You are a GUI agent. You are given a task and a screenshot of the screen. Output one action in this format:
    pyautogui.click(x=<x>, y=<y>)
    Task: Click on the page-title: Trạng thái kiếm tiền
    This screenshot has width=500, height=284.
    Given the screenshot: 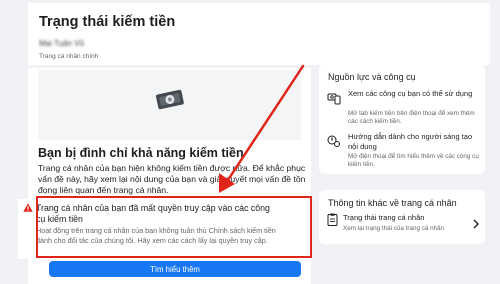 What is the action you would take?
    pyautogui.click(x=107, y=22)
    